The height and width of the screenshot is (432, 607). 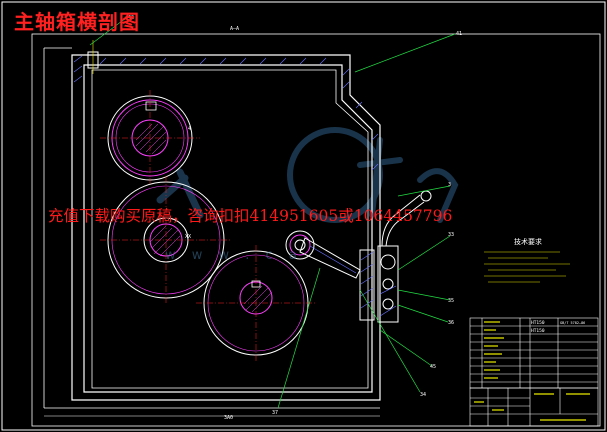 What do you see at coordinates (275, 413) in the screenshot?
I see `label-37: 37` at bounding box center [275, 413].